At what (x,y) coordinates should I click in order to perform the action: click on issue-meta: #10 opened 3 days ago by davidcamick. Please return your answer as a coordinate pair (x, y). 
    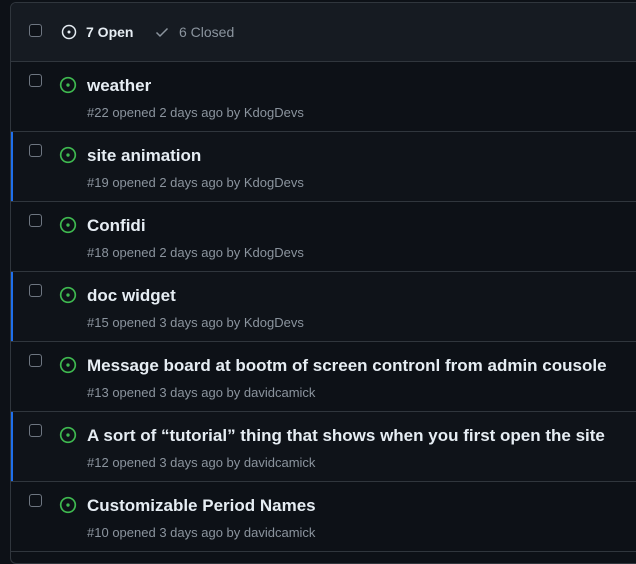
    Looking at the image, I should click on (201, 532).